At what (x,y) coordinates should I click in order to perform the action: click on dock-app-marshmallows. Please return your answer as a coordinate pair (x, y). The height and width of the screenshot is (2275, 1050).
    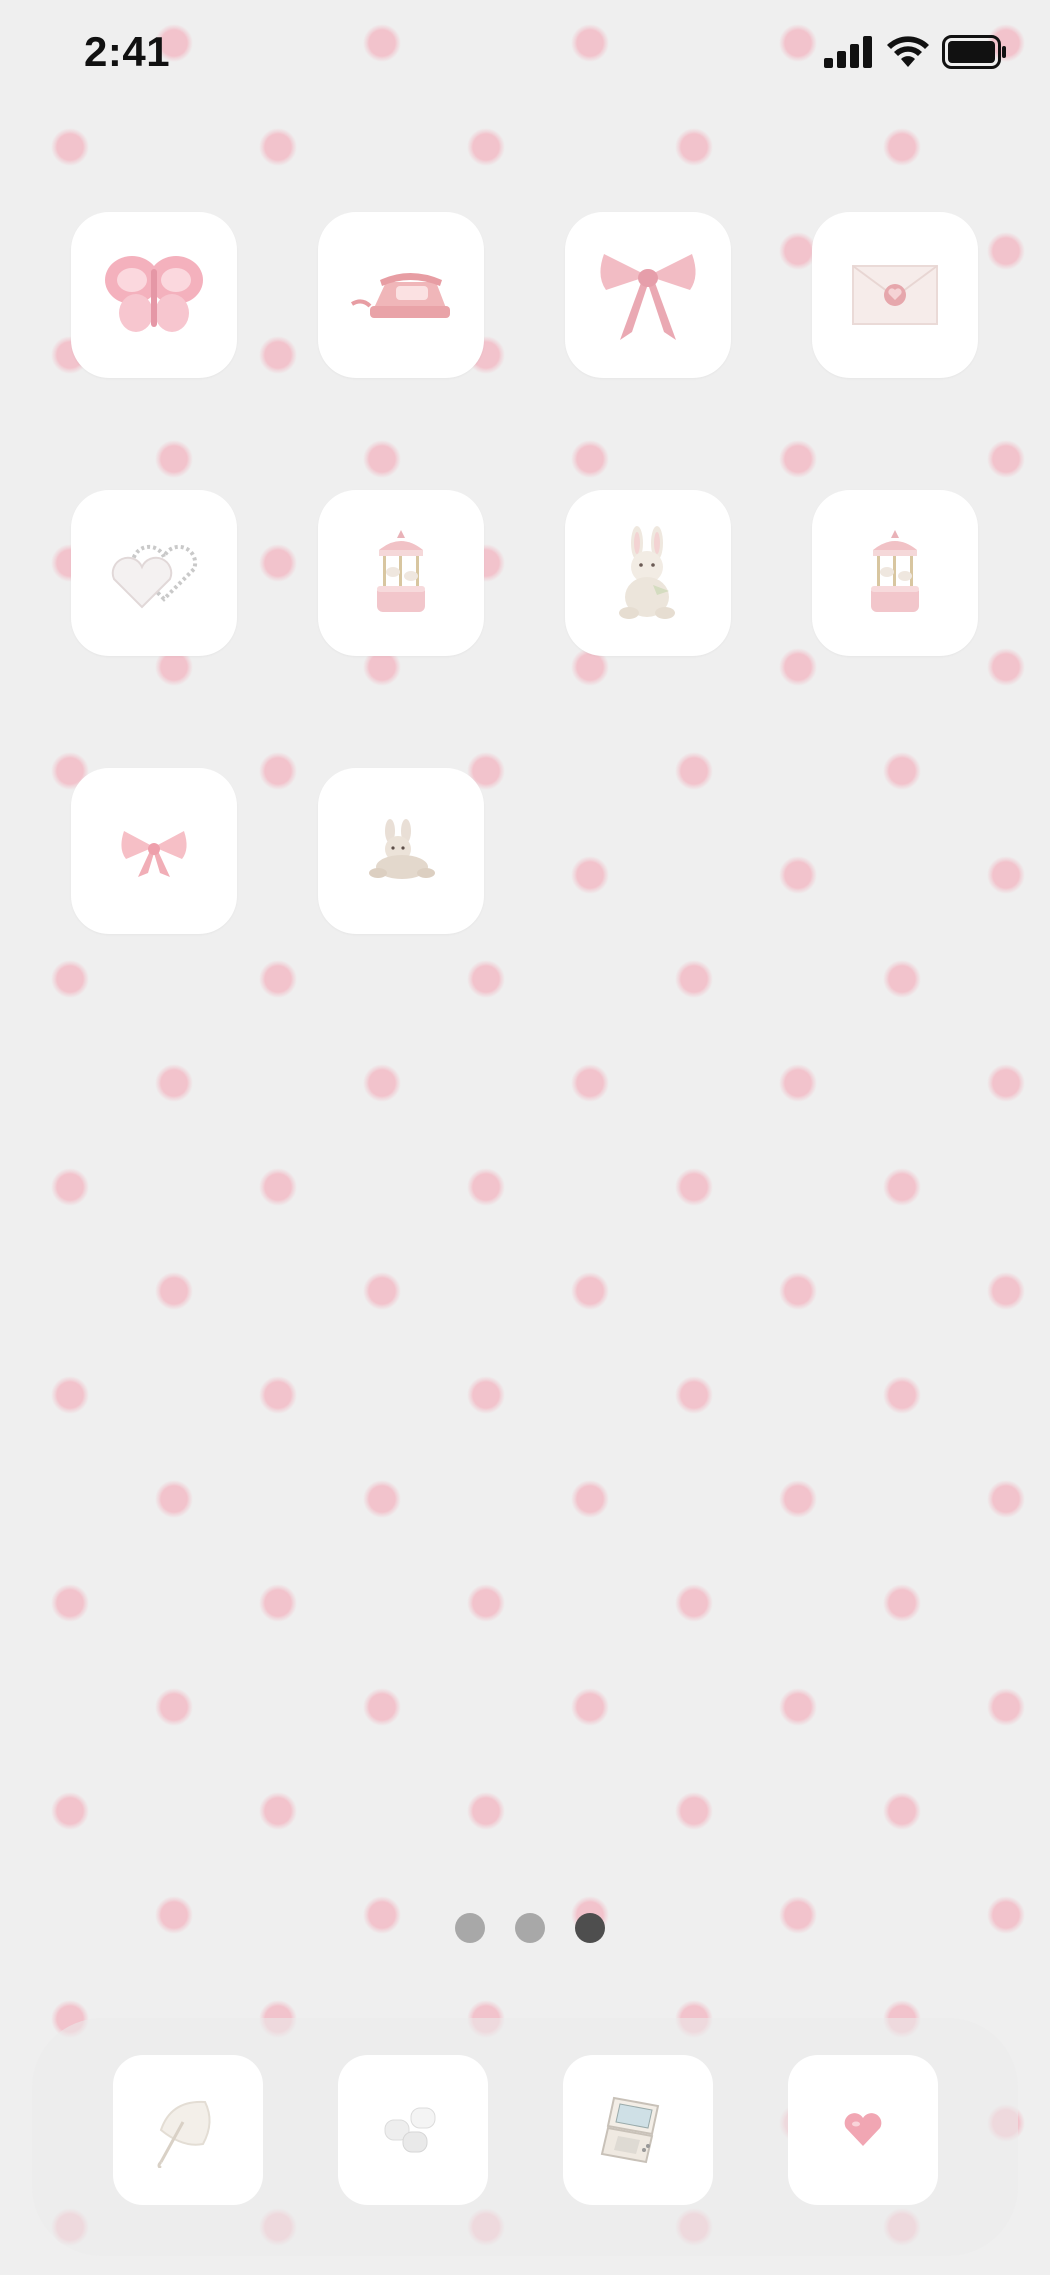
    Looking at the image, I should click on (413, 2130).